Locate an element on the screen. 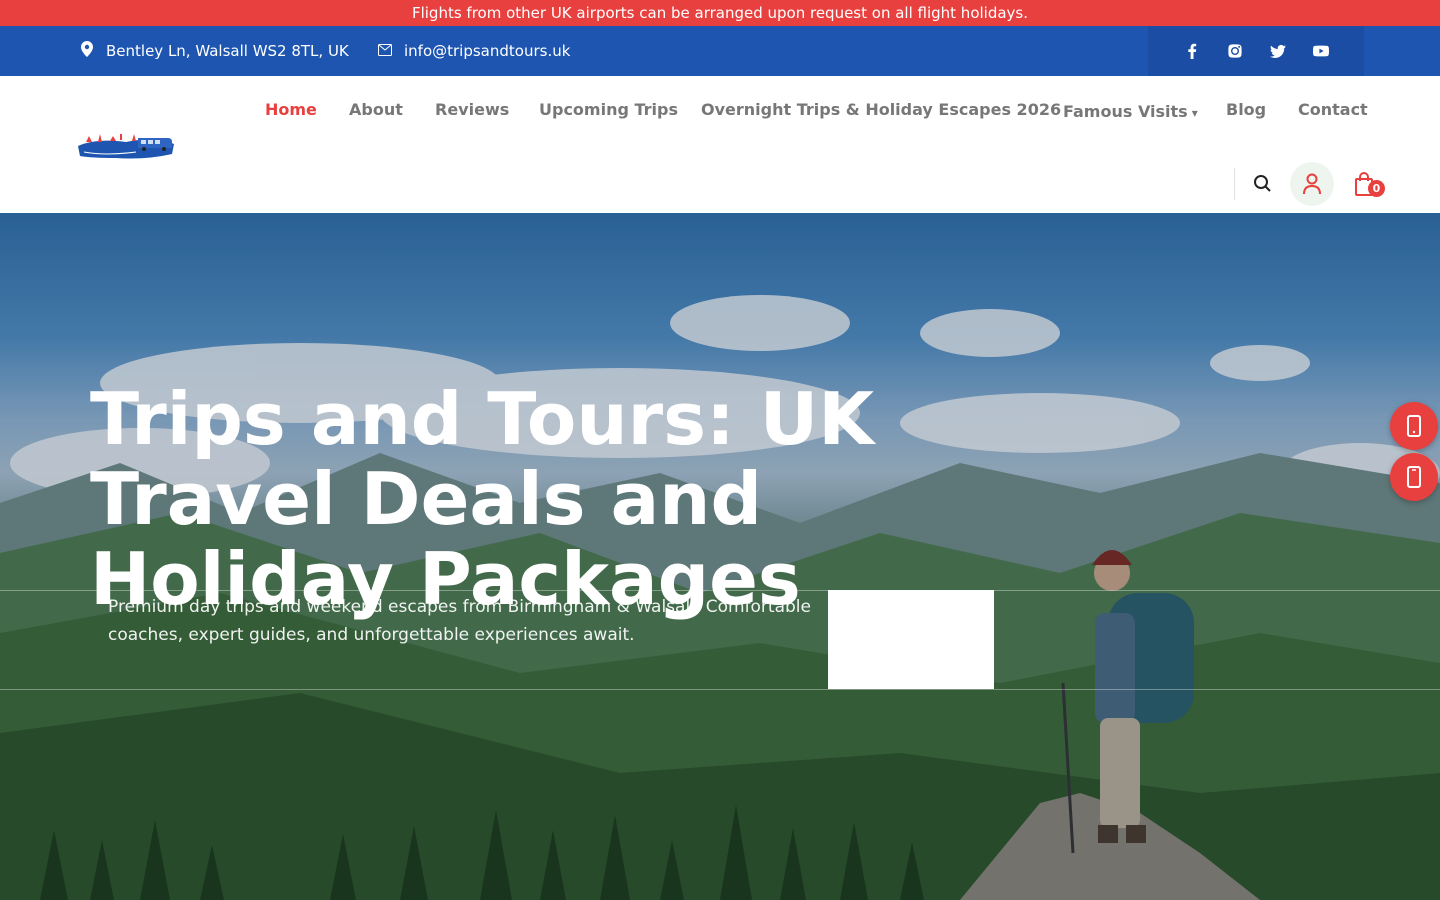  twitter-icon is located at coordinates (1278, 51).